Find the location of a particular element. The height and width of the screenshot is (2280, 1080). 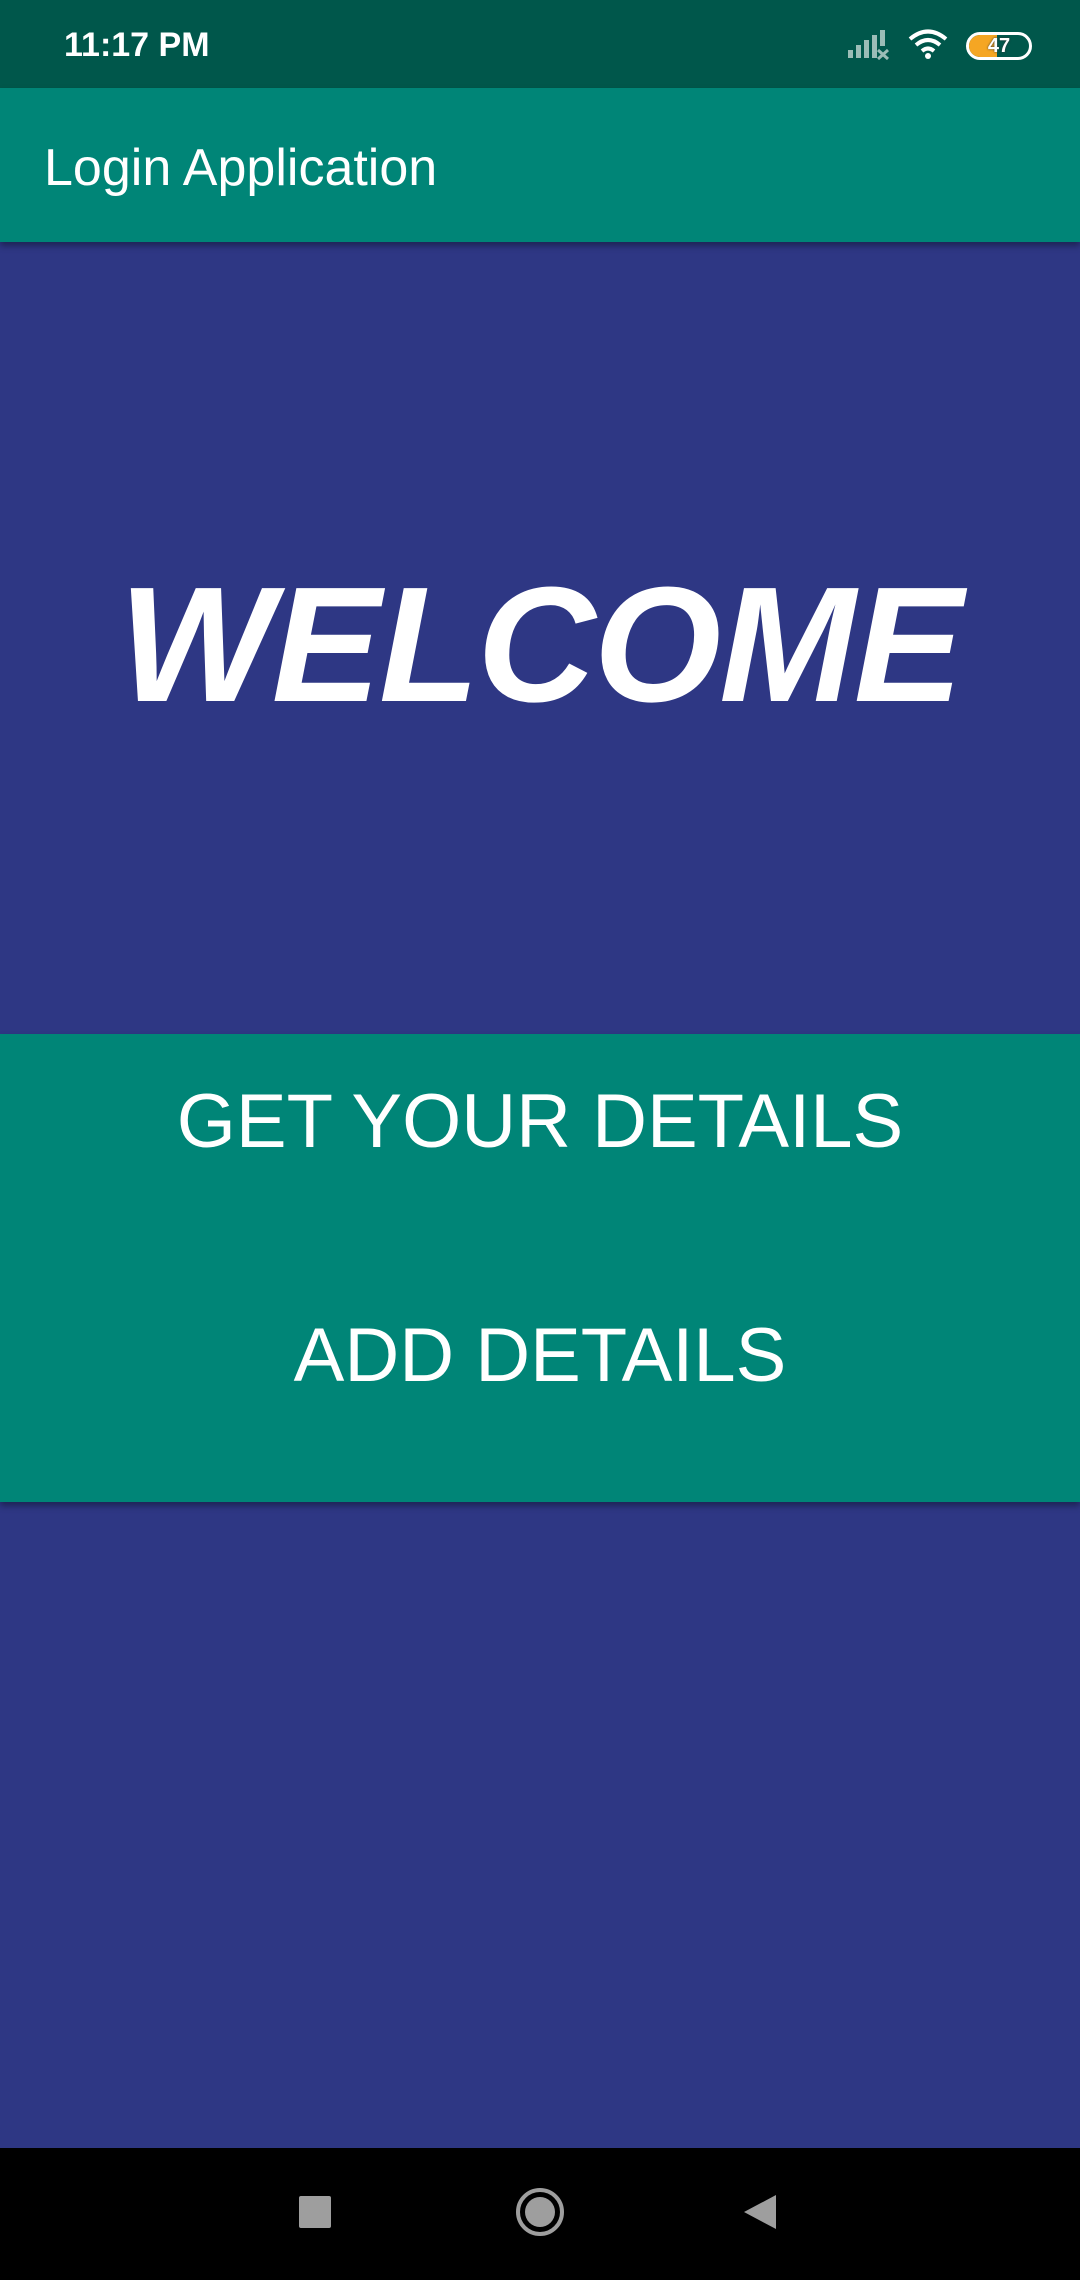

home-button is located at coordinates (540, 2214).